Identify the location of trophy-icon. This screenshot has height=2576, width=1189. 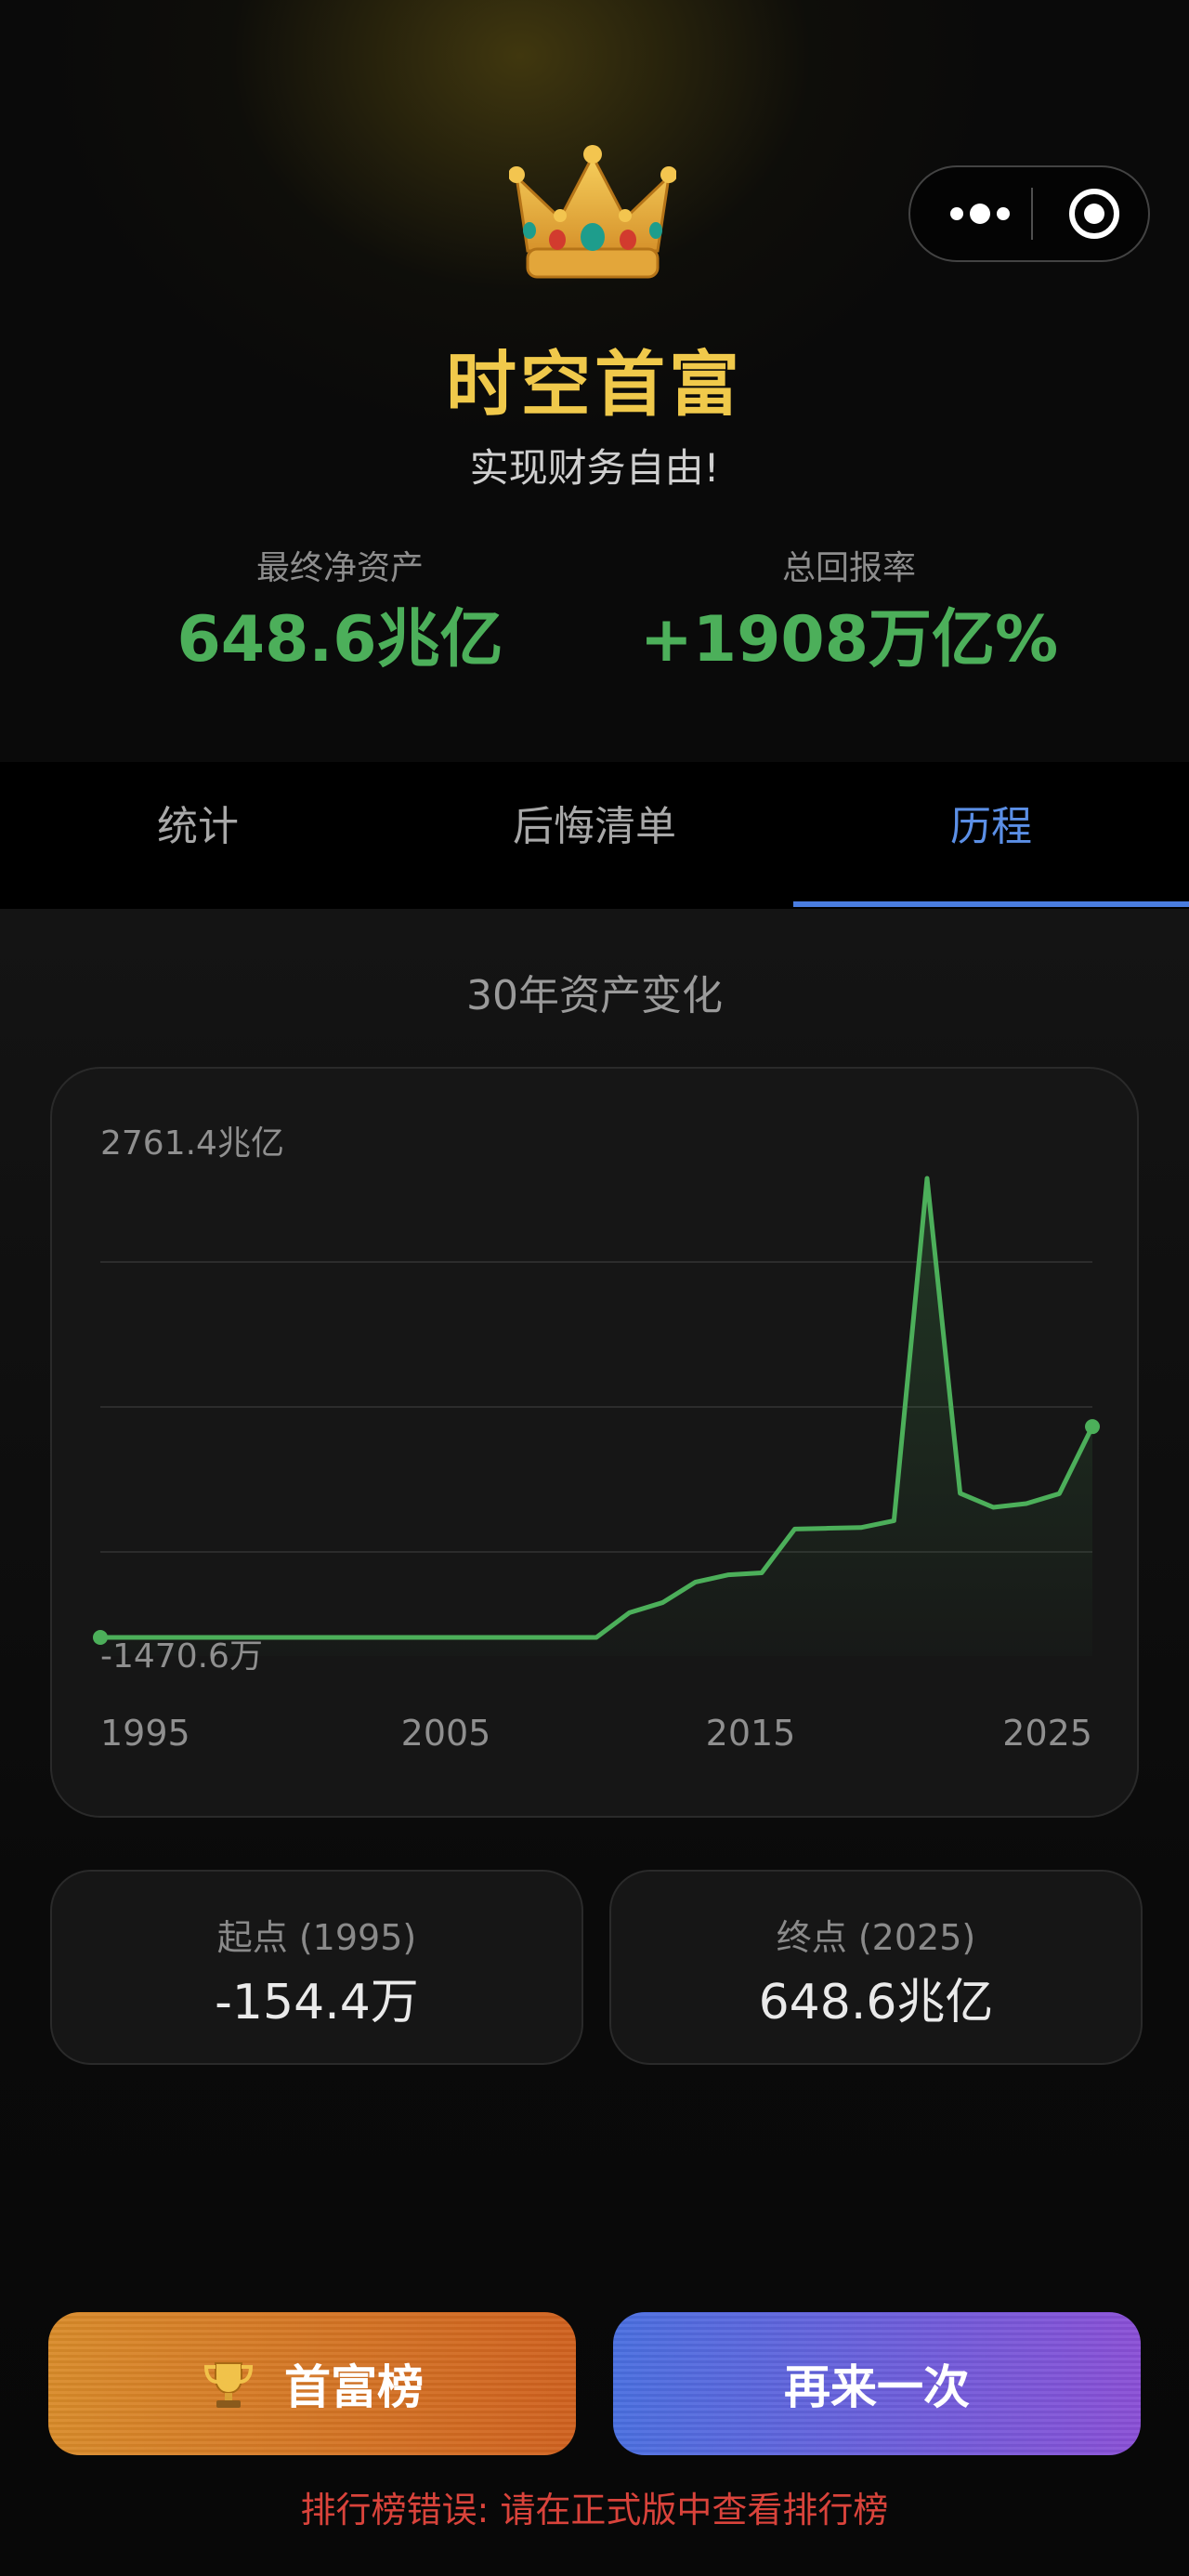
(228, 2385).